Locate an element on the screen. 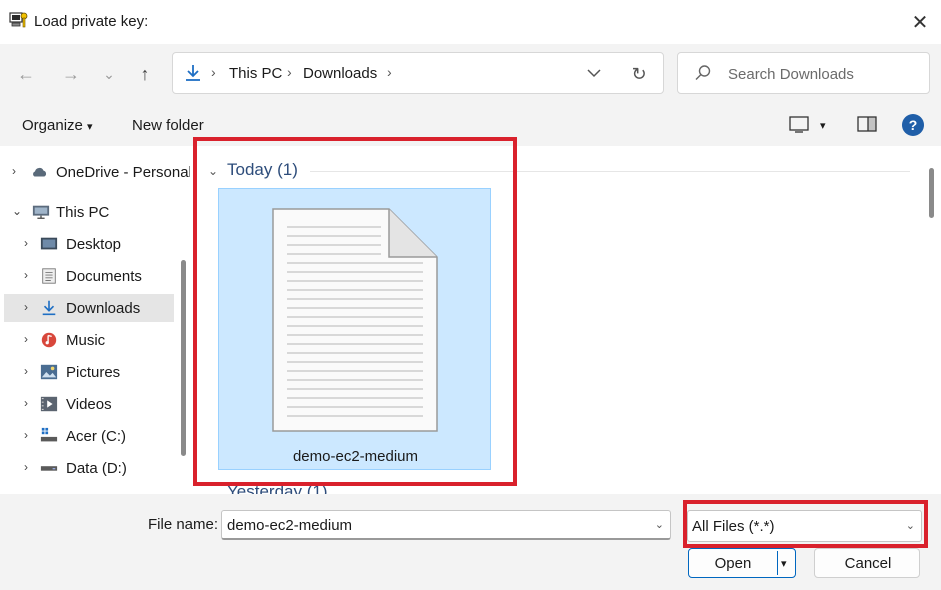  window-title: Load private key: is located at coordinates (91, 21).